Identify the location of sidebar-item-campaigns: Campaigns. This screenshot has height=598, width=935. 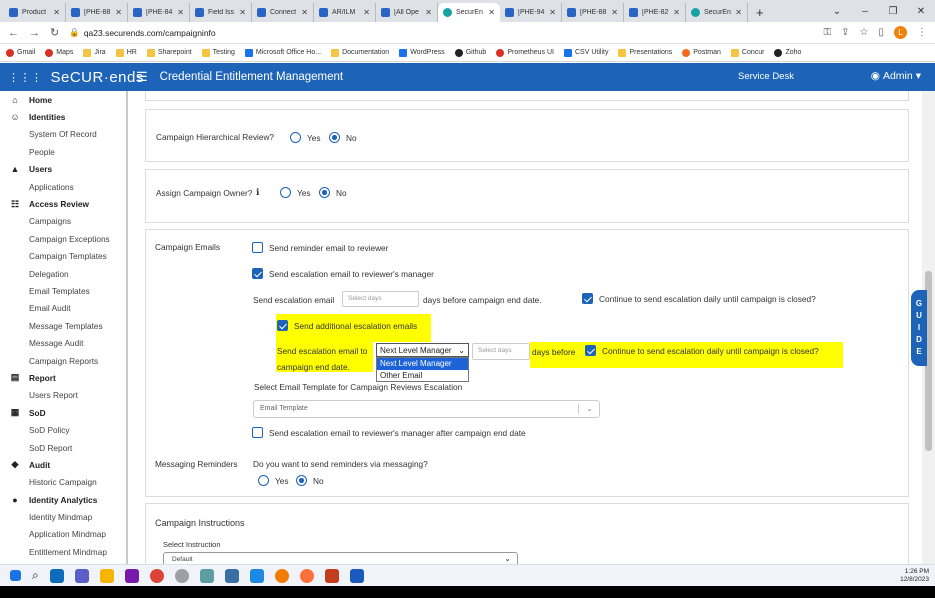
(63, 221).